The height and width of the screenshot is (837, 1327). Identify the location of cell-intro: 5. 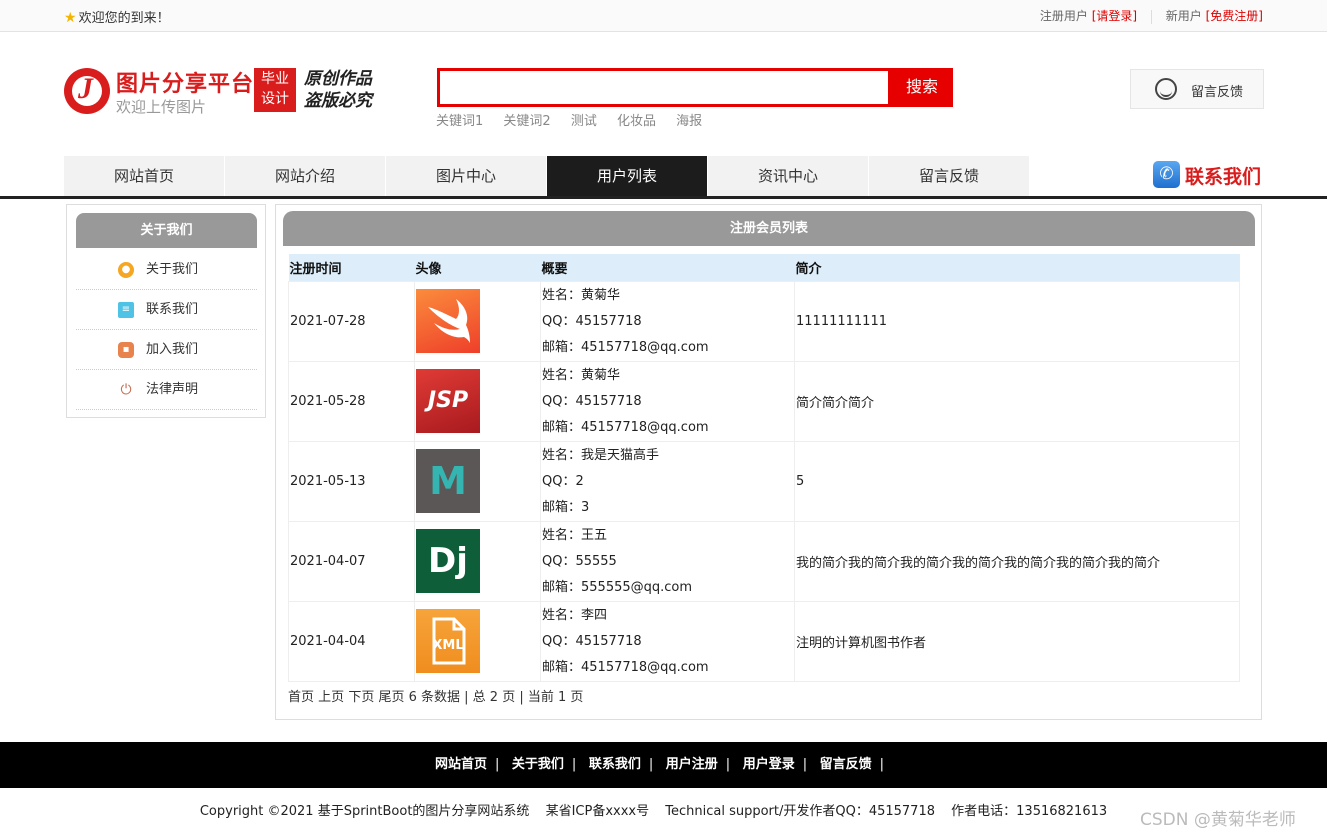
(1017, 481).